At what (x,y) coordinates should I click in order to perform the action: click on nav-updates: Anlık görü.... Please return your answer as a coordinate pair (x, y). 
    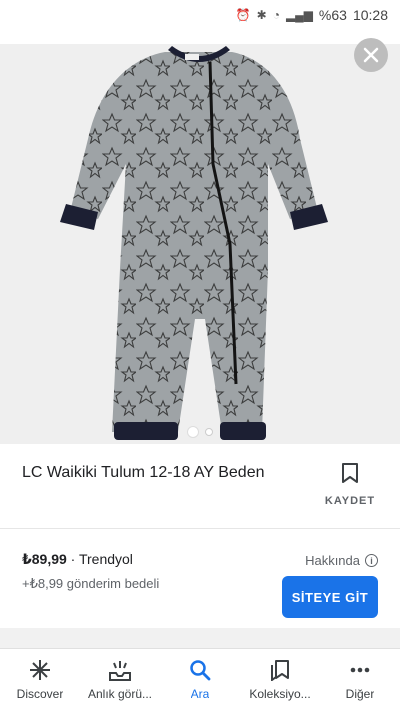
    Looking at the image, I should click on (120, 680).